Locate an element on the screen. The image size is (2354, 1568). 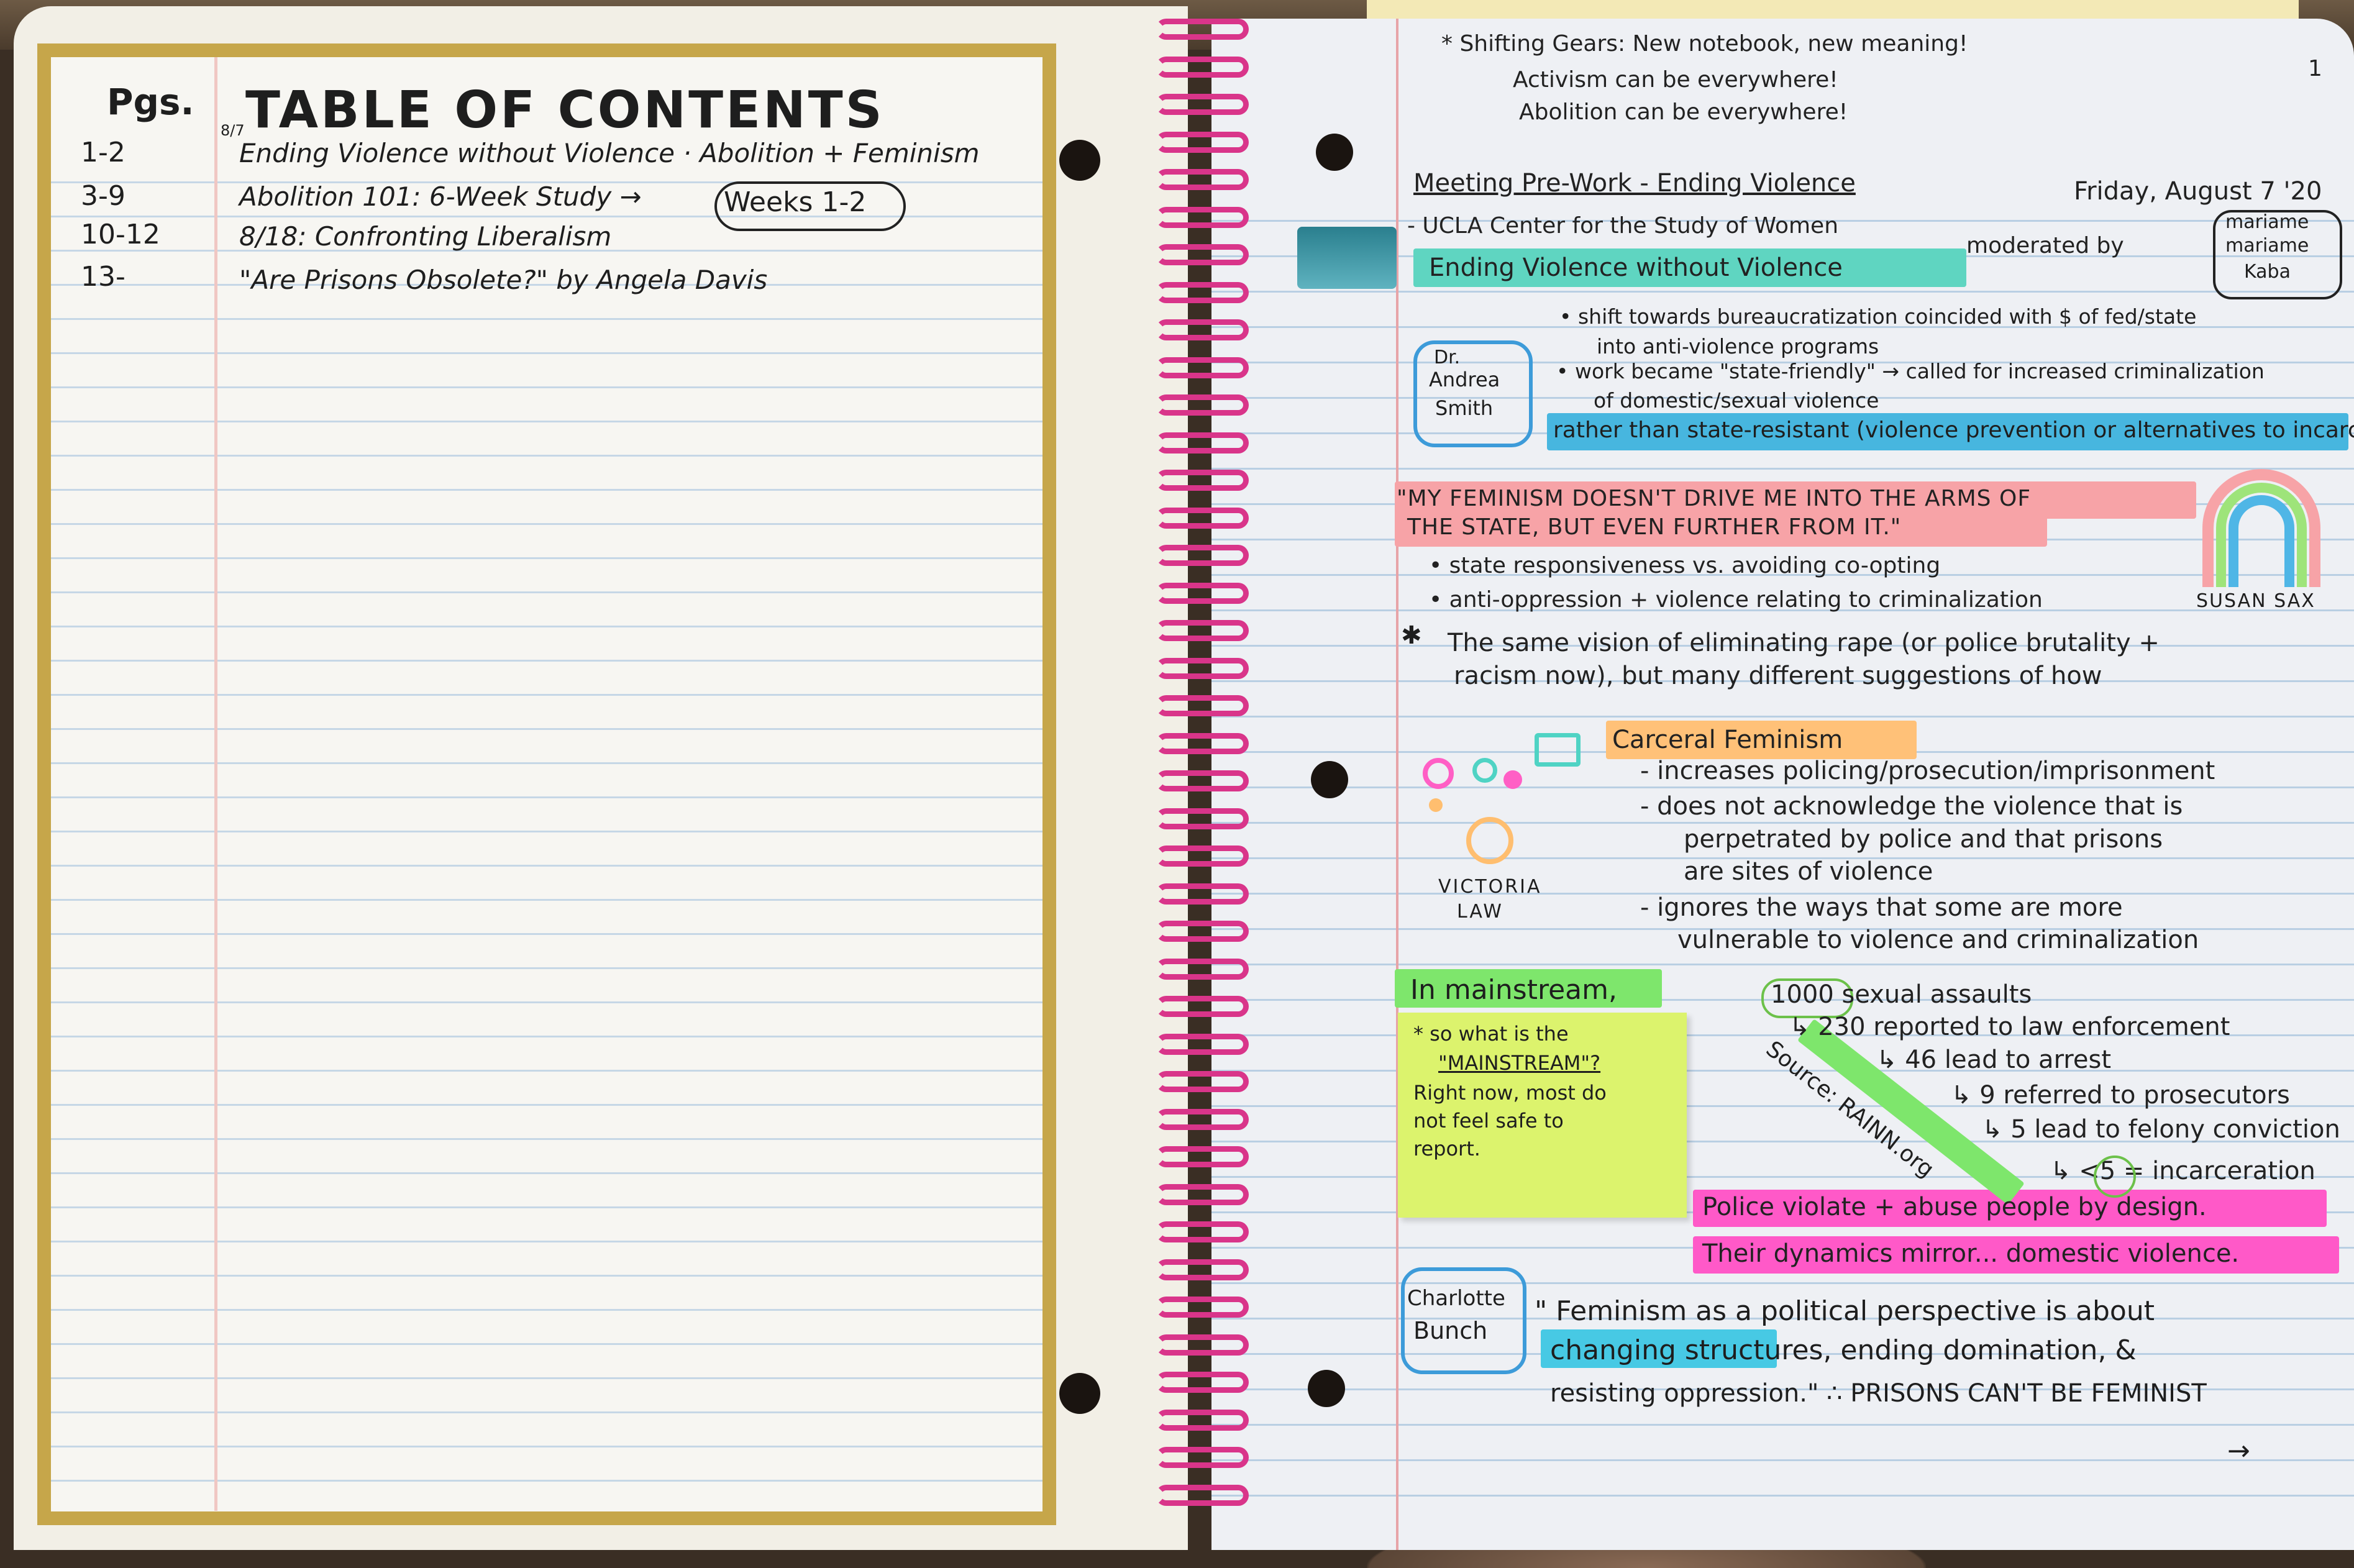
sticky-line: not feel safe to is located at coordinates (1488, 1121).